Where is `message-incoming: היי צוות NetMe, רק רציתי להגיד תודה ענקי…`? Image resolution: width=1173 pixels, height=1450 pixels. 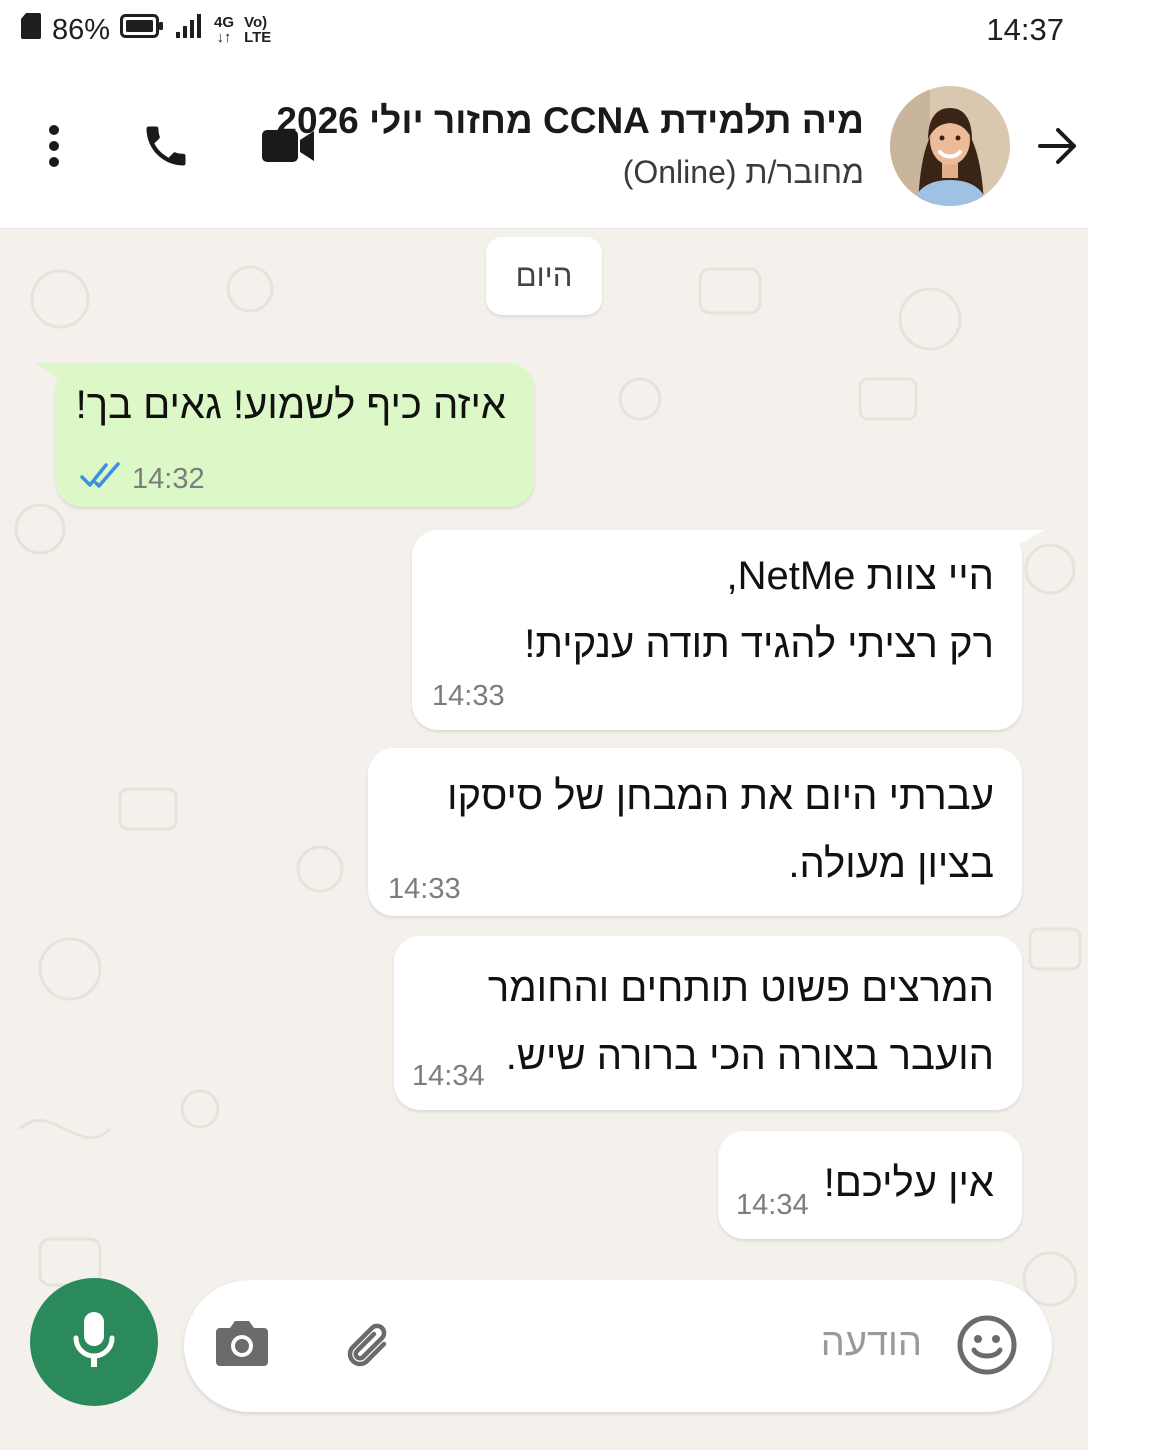
message-incoming: היי צוות NetMe, רק רציתי להגיד תודה ענקי… is located at coordinates (728, 630).